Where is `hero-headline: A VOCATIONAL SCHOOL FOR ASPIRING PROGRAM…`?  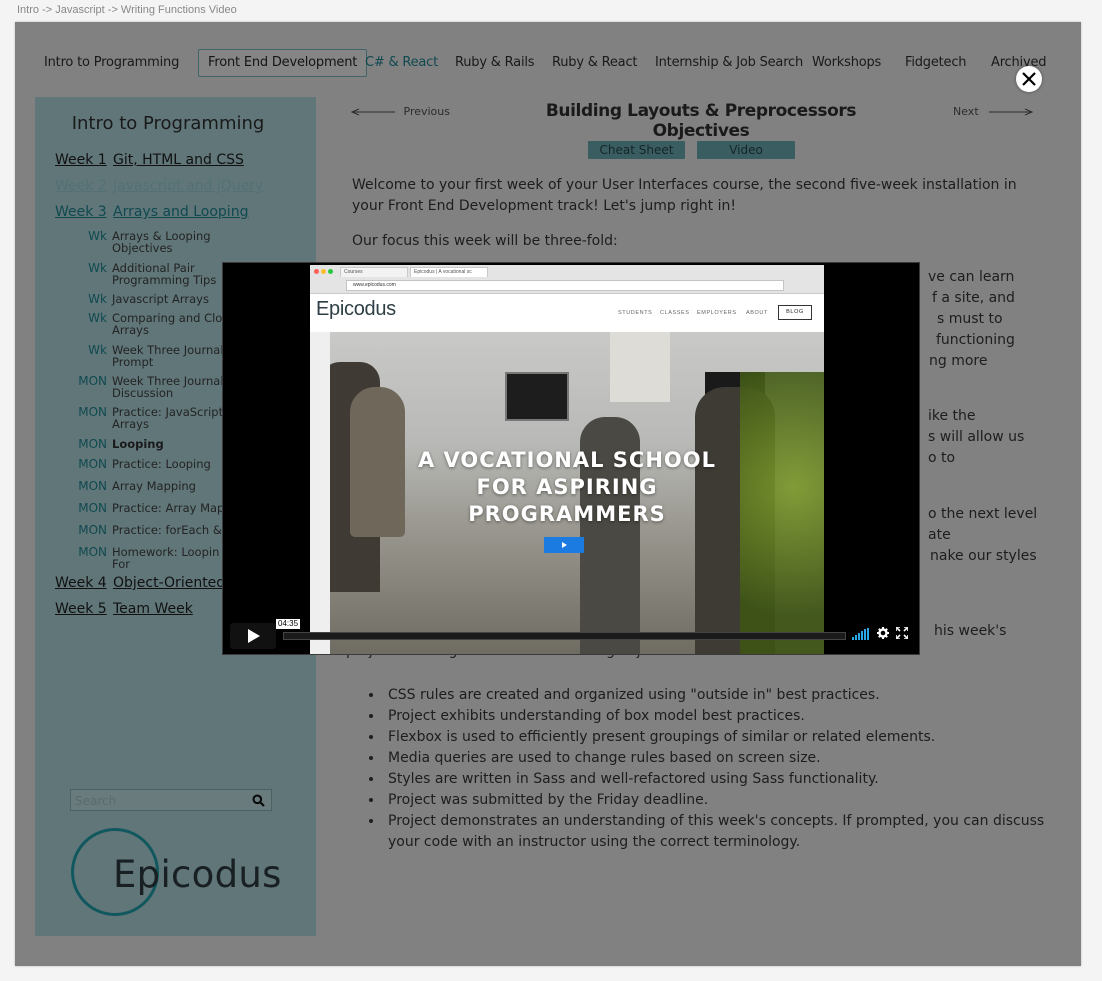 hero-headline: A VOCATIONAL SCHOOL FOR ASPIRING PROGRAM… is located at coordinates (567, 487).